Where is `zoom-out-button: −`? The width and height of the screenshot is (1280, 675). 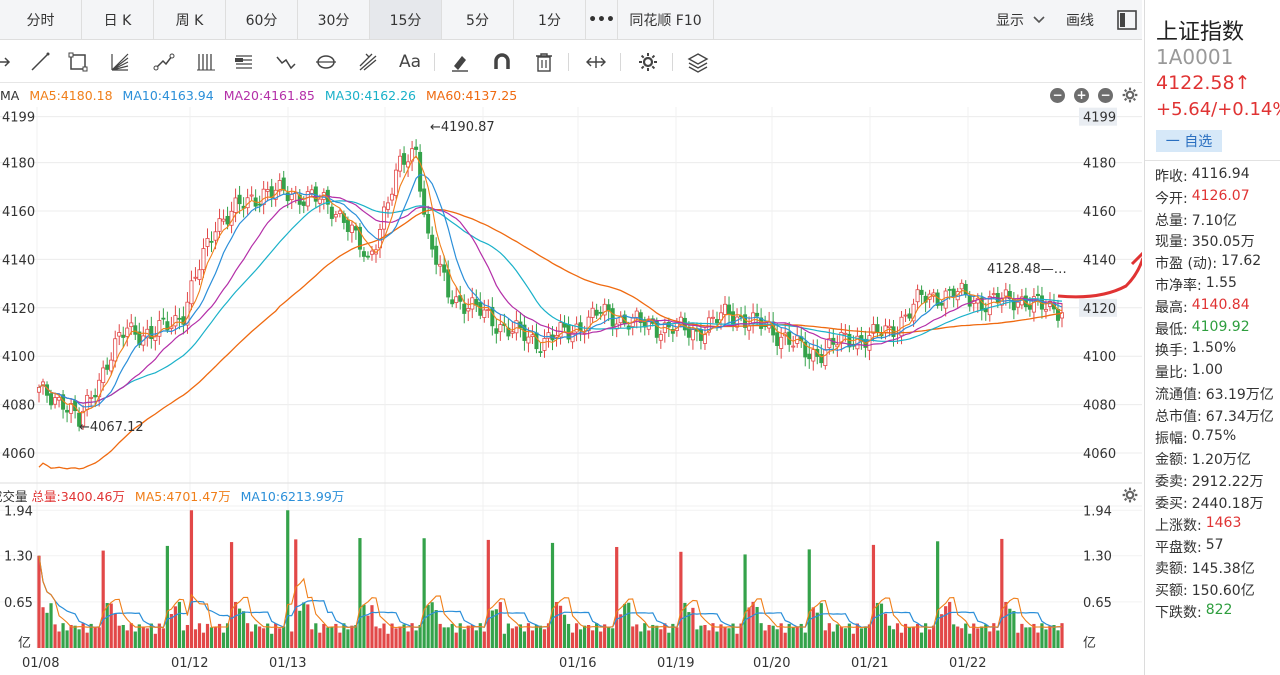
zoom-out-button: − is located at coordinates (1057, 95).